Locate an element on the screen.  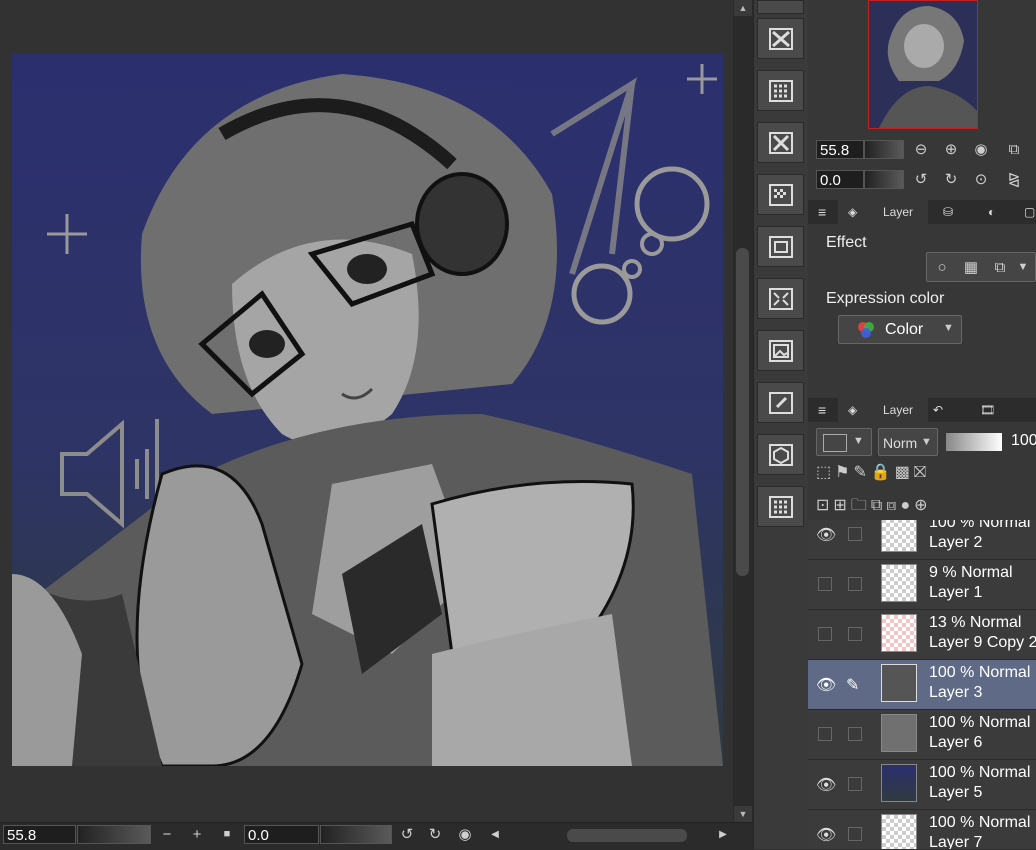
flip-horizontal-icon: ⧎ is located at coordinates (1014, 179).